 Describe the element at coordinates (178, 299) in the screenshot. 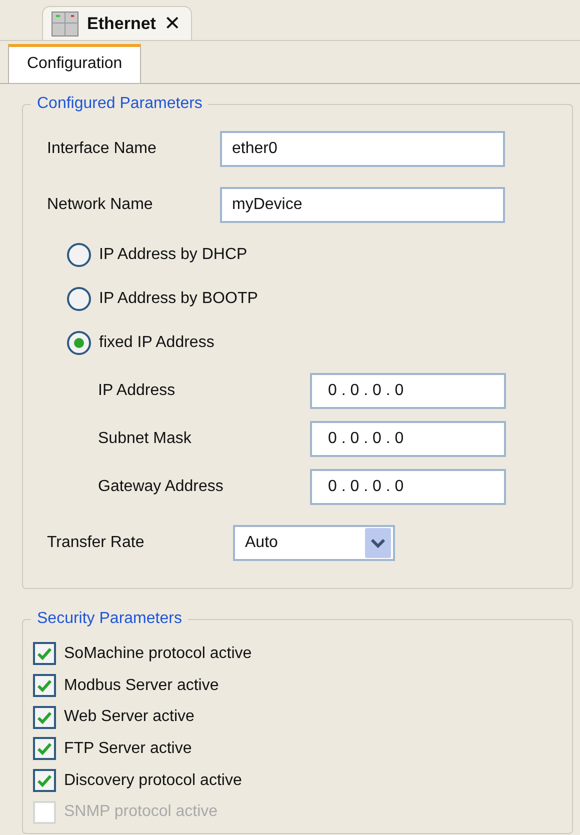

I see `radio-label: IP Address by BOOTP` at that location.